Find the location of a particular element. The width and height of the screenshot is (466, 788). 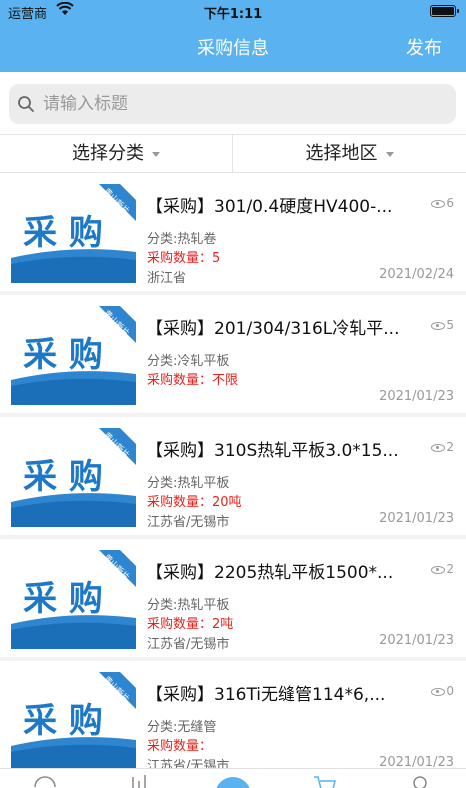

status-bar: 运营商 下午1:11 is located at coordinates (233, 11).